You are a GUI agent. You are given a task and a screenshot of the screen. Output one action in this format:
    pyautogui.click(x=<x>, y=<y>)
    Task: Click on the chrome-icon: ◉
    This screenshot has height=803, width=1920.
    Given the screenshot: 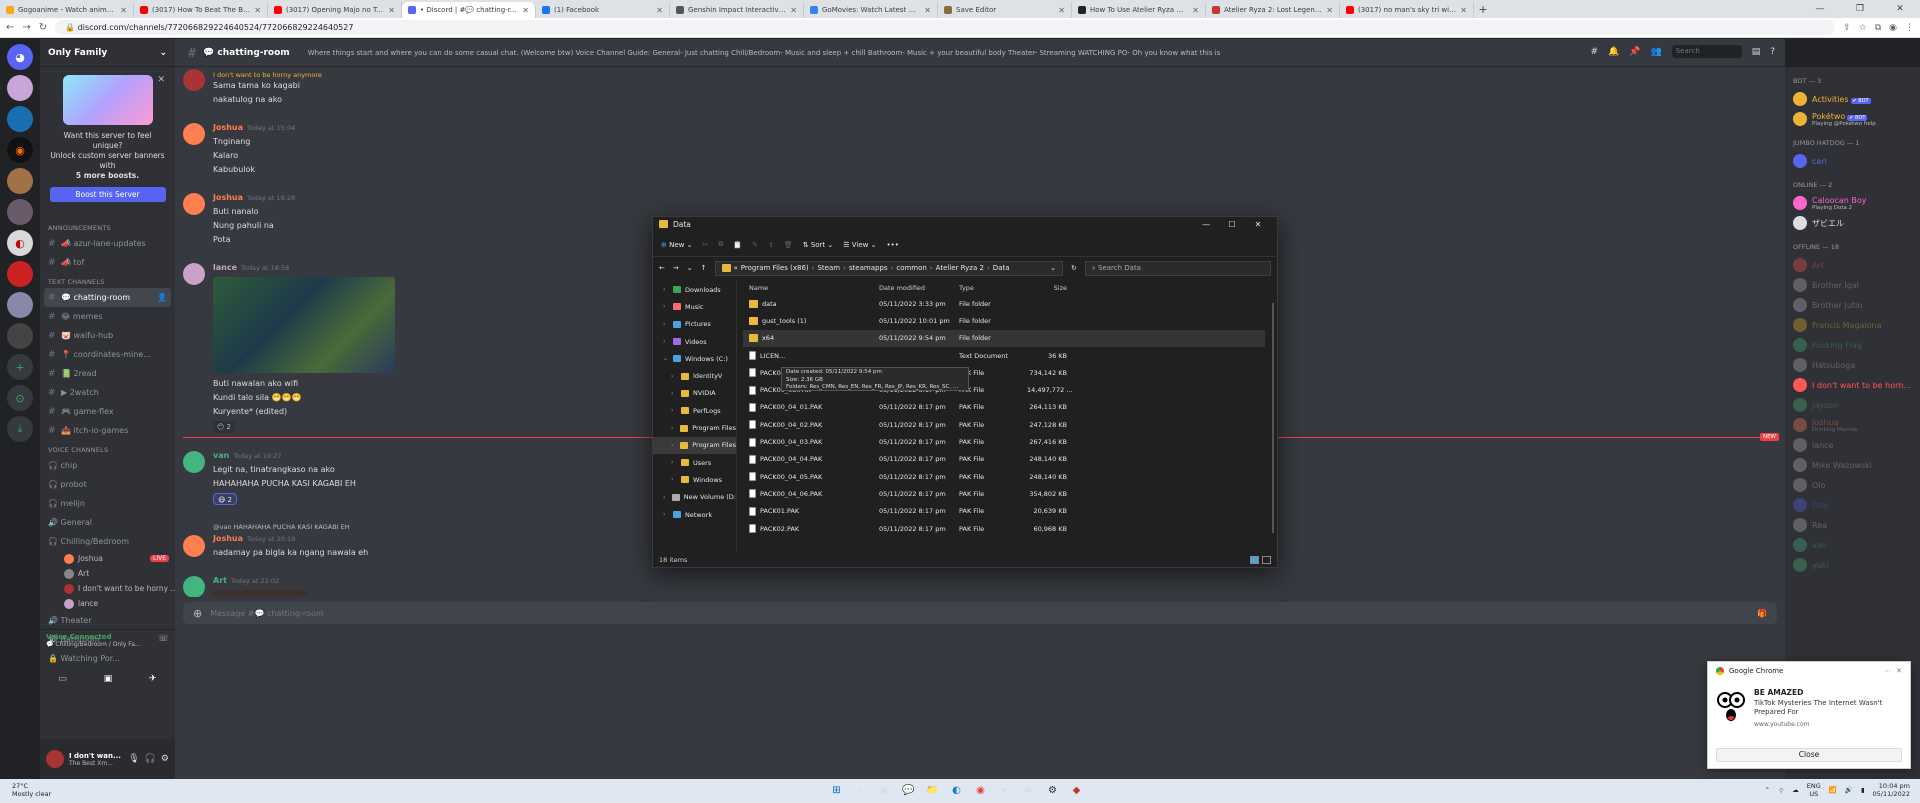 What is the action you would take?
    pyautogui.click(x=980, y=790)
    